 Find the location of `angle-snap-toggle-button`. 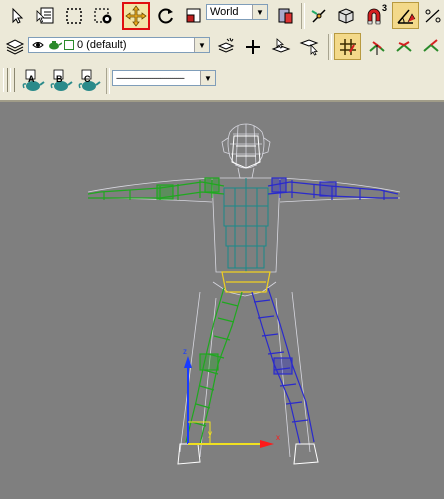

angle-snap-toggle-button is located at coordinates (405, 15).